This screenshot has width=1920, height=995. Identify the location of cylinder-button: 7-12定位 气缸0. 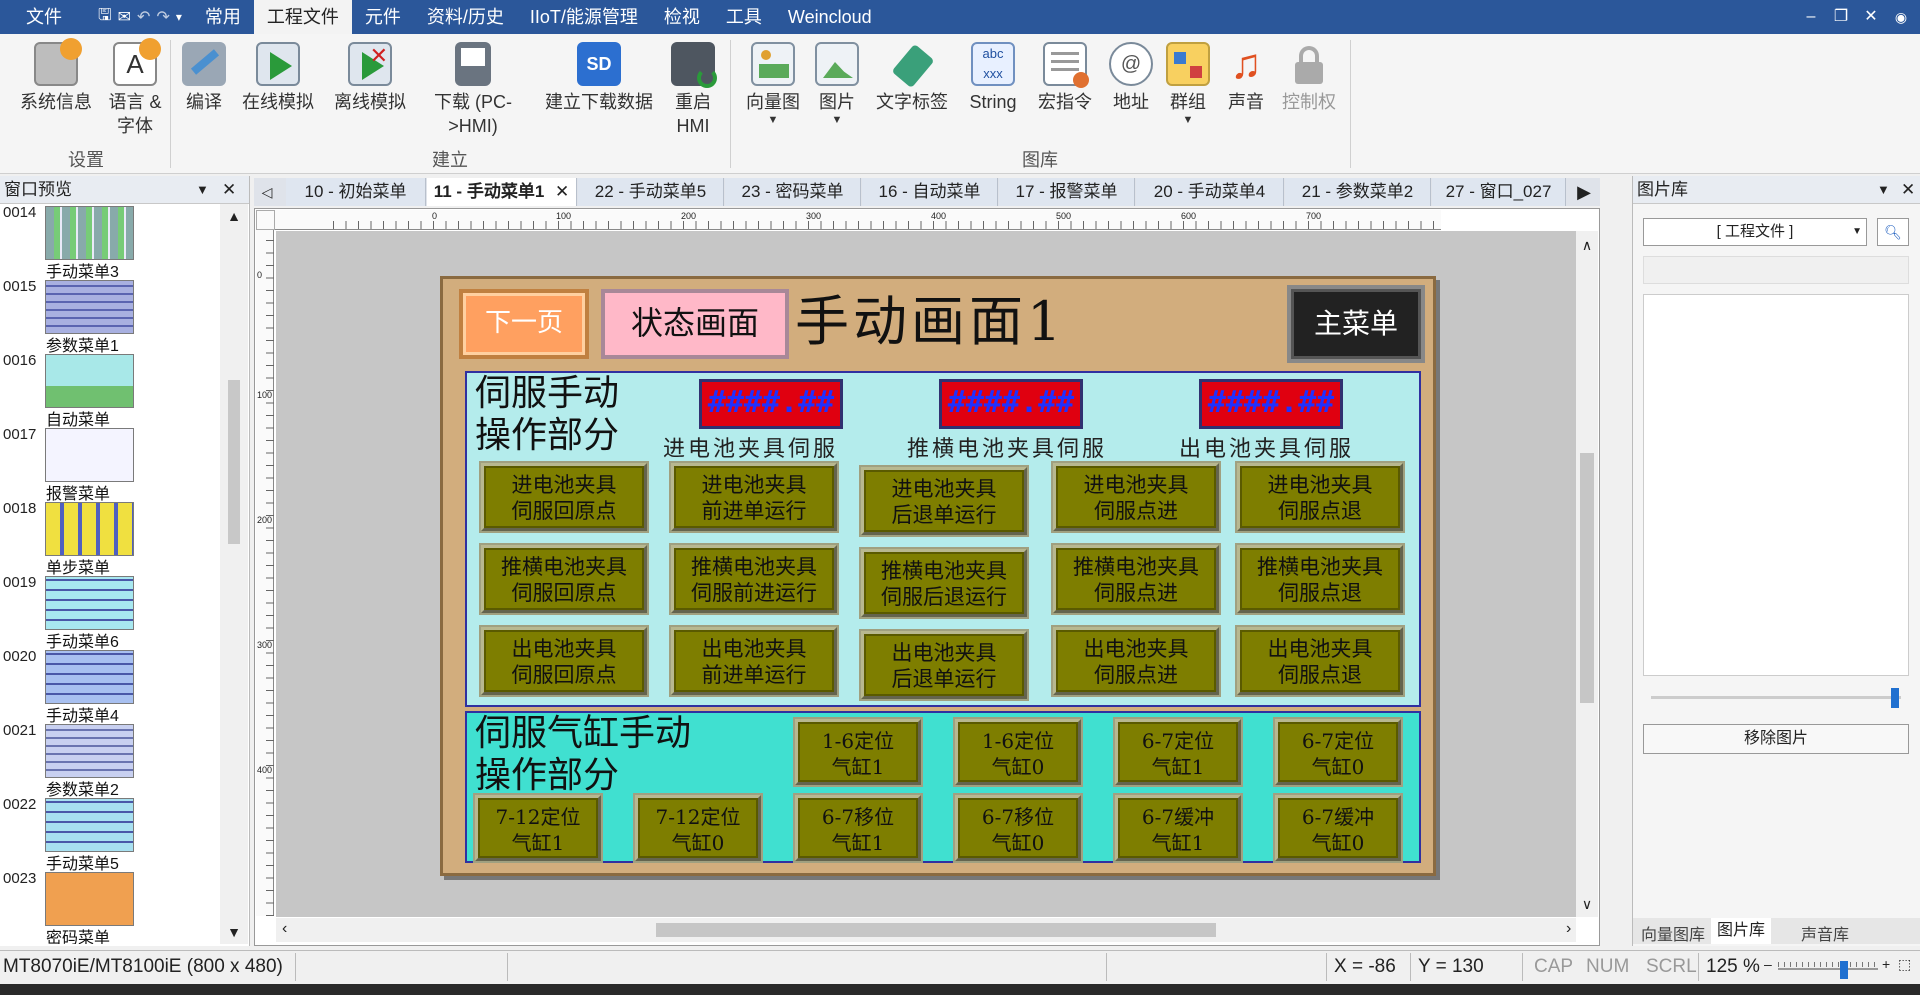
(698, 828).